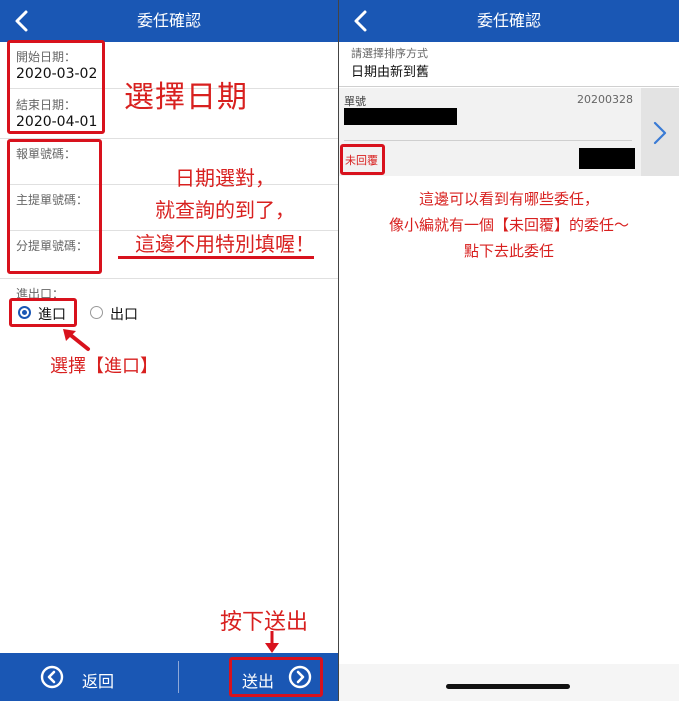 The height and width of the screenshot is (701, 679). Describe the element at coordinates (509, 682) in the screenshot. I see `home-indicator-area` at that location.